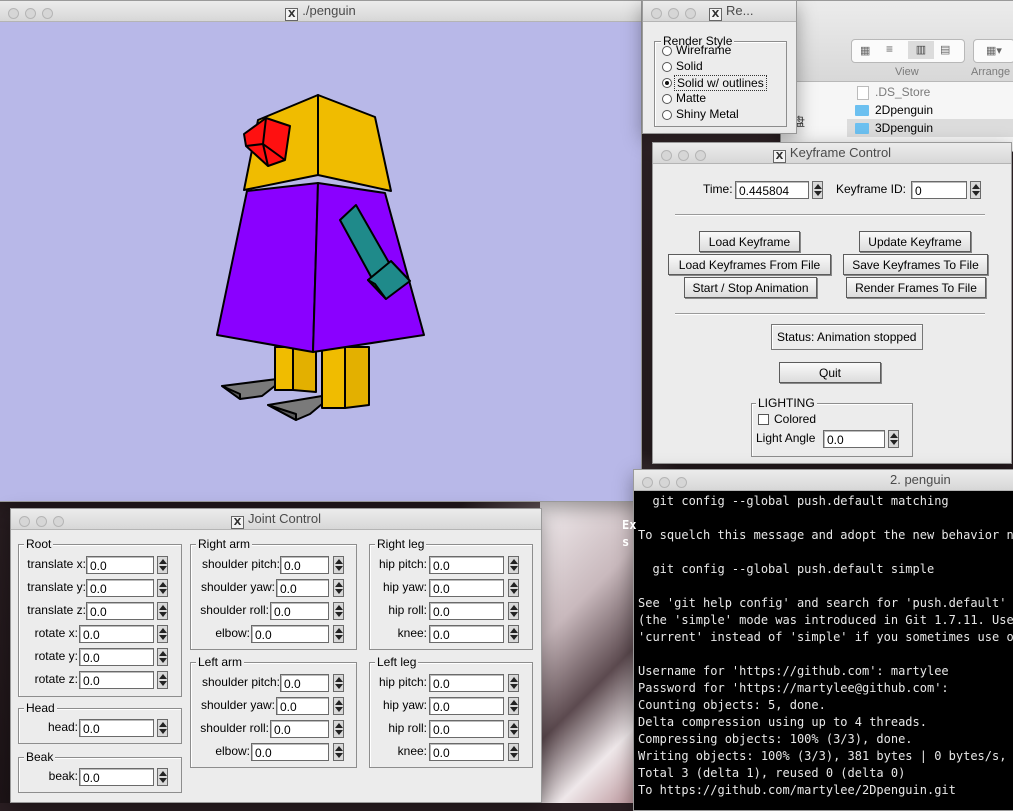 Image resolution: width=1013 pixels, height=811 pixels. What do you see at coordinates (338, 565) in the screenshot?
I see `ra-shoulder-pitch-stepper` at bounding box center [338, 565].